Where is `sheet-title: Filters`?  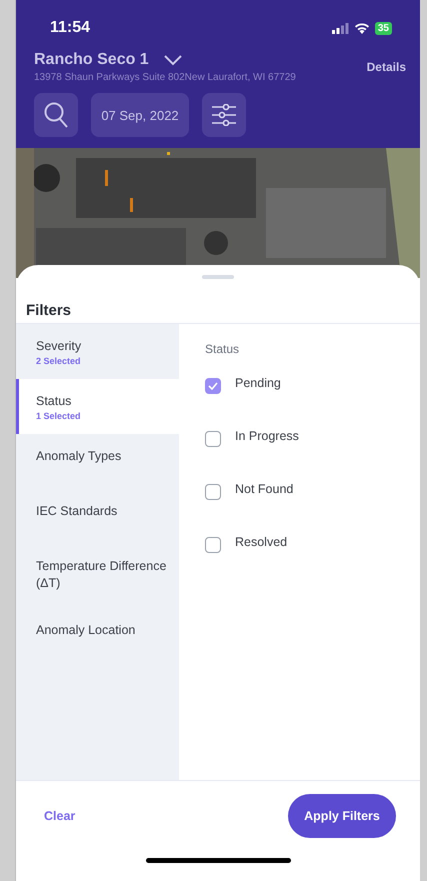
sheet-title: Filters is located at coordinates (48, 311).